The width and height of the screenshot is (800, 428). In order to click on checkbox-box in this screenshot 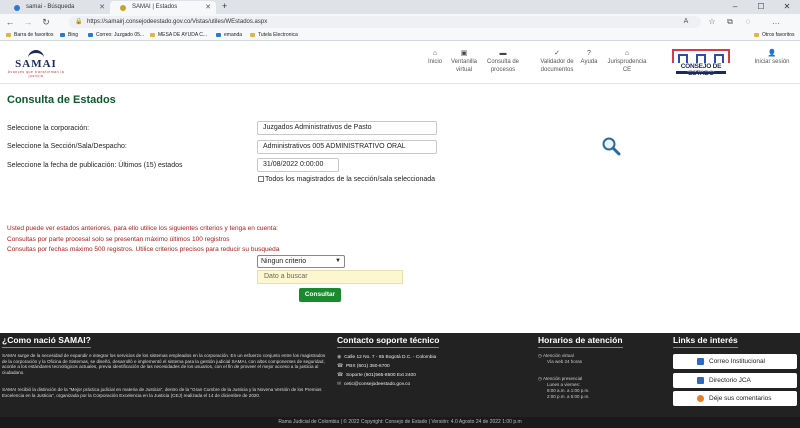, I will do `click(261, 179)`.